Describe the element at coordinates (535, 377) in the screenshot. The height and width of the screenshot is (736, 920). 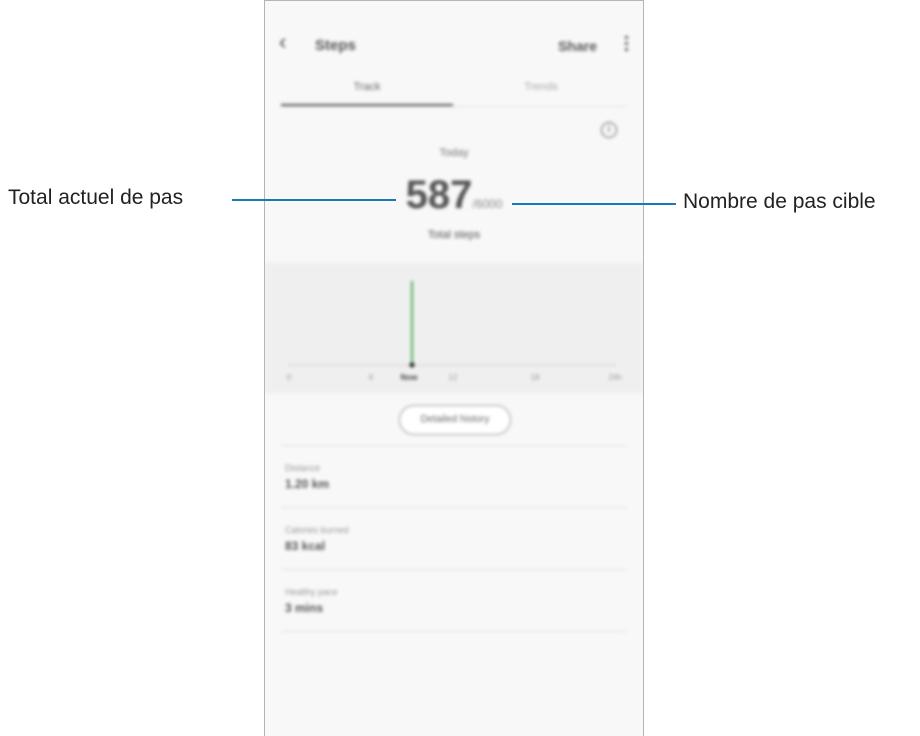
I see `tick-label-4: 18` at that location.